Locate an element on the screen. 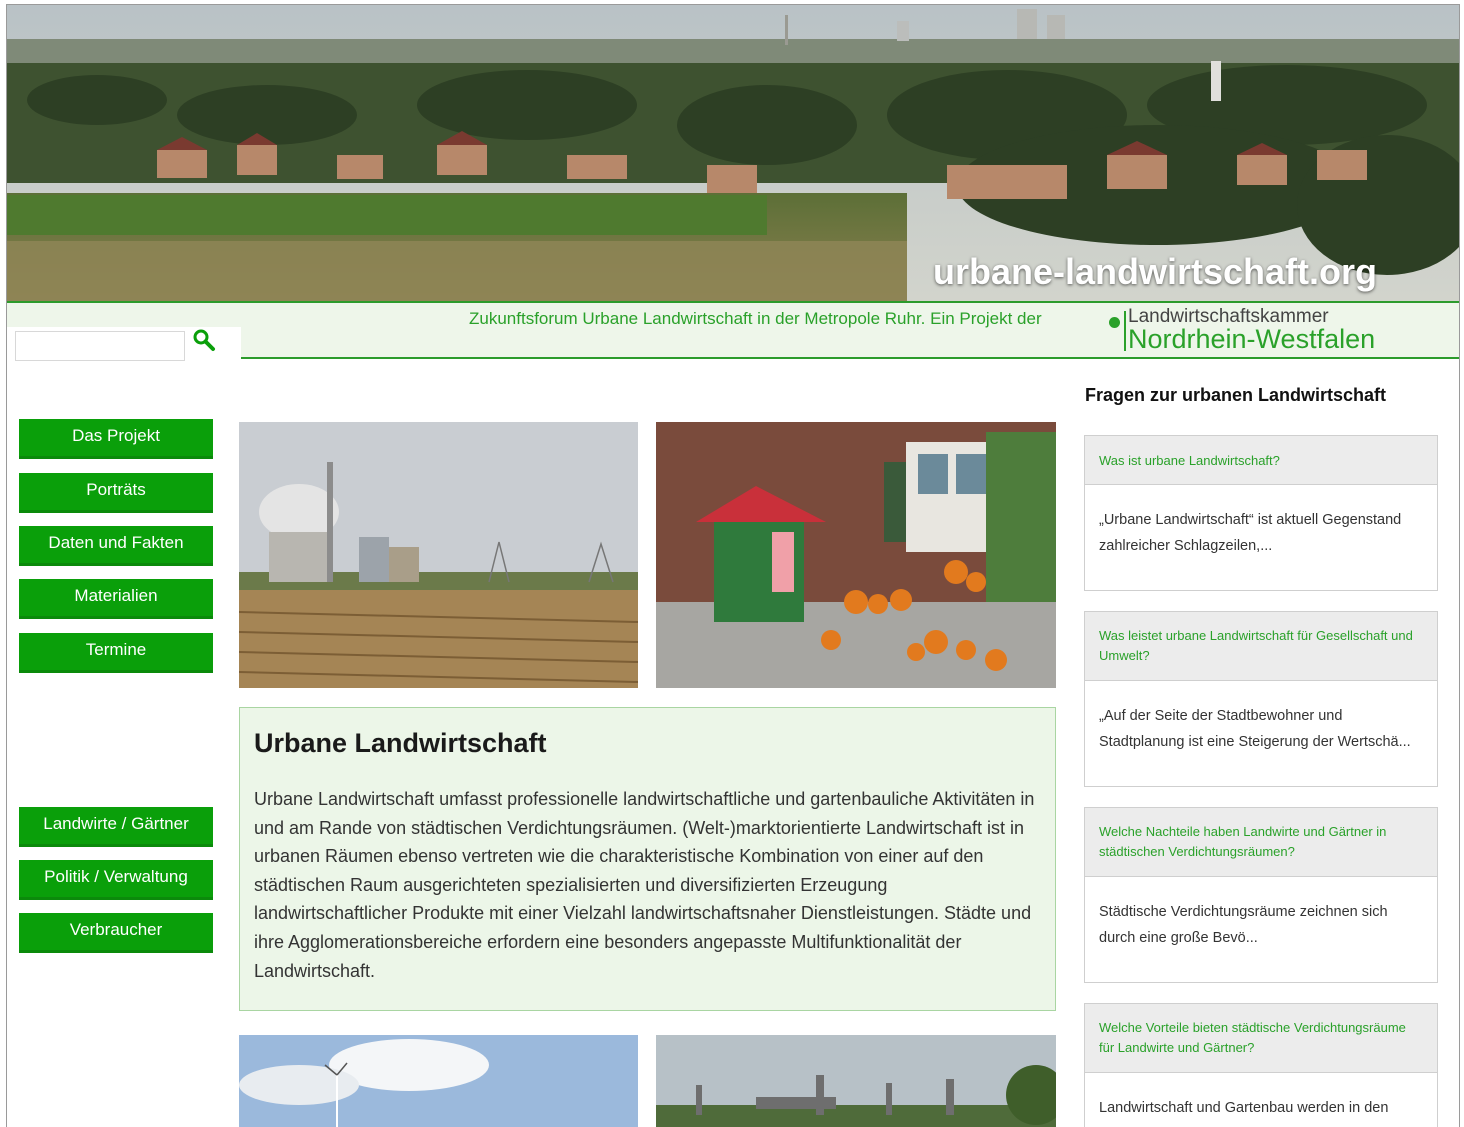  photo-farm-shop-pumpkins is located at coordinates (856, 555).